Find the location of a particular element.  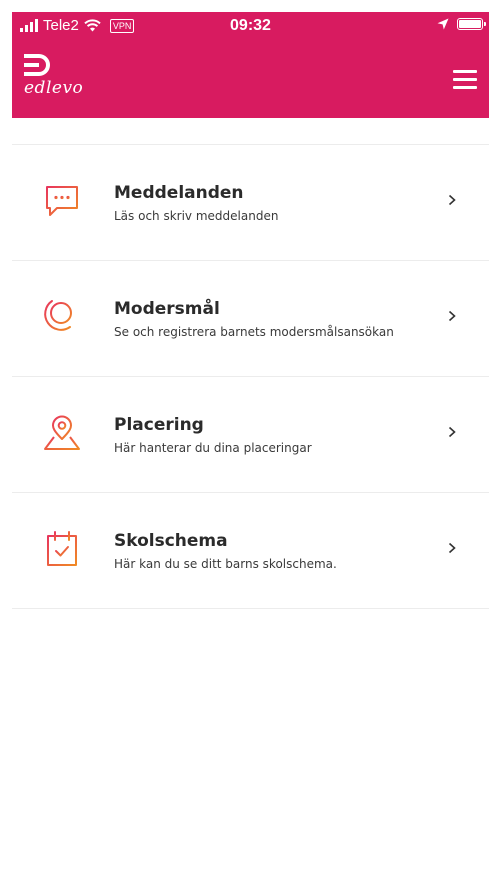

menu-item-title: Modersmål is located at coordinates (167, 309).